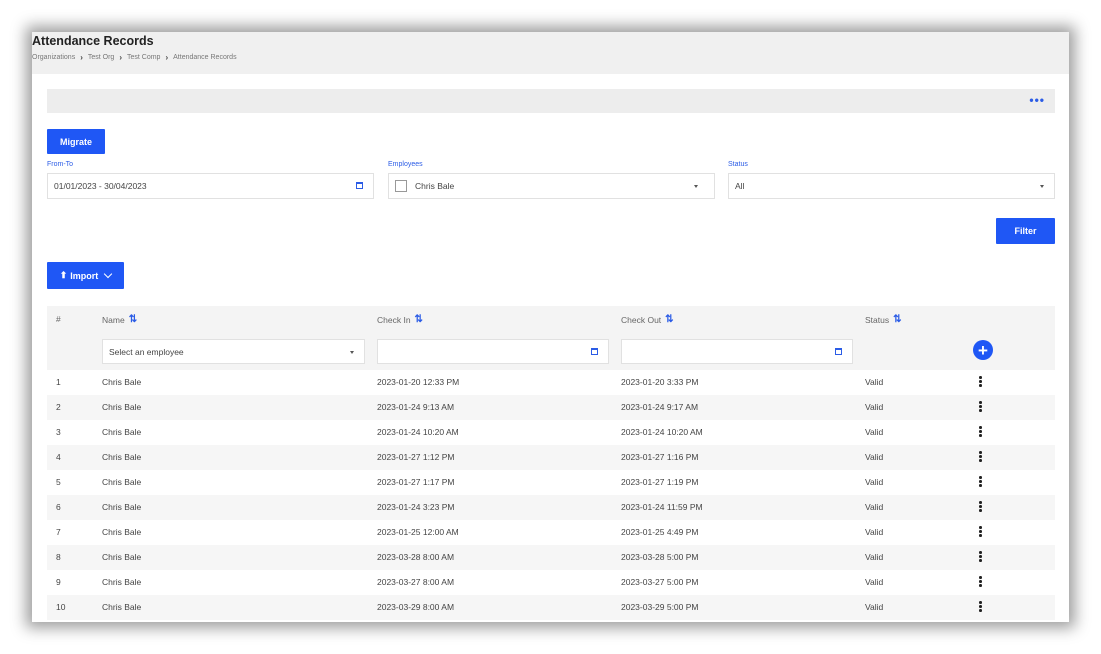 The width and height of the screenshot is (1101, 654). Describe the element at coordinates (660, 407) in the screenshot. I see `row-check-out: 2023-01-24 9:17 AM` at that location.